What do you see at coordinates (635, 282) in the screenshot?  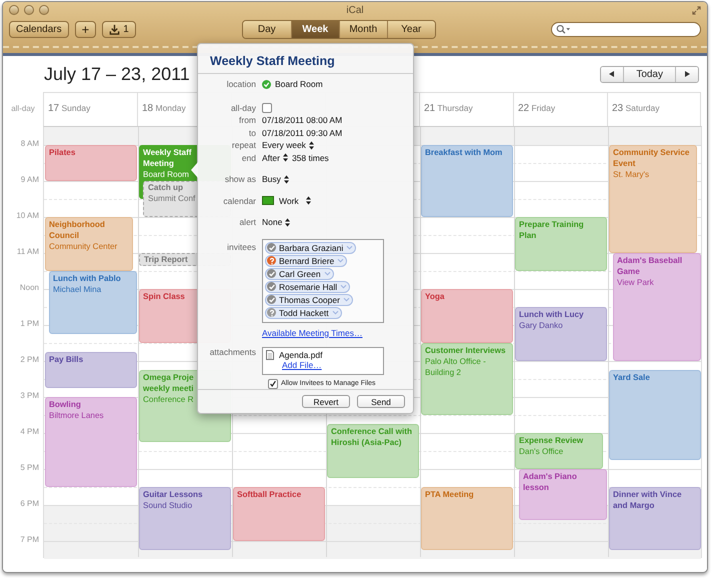 I see `event-location: View Park` at bounding box center [635, 282].